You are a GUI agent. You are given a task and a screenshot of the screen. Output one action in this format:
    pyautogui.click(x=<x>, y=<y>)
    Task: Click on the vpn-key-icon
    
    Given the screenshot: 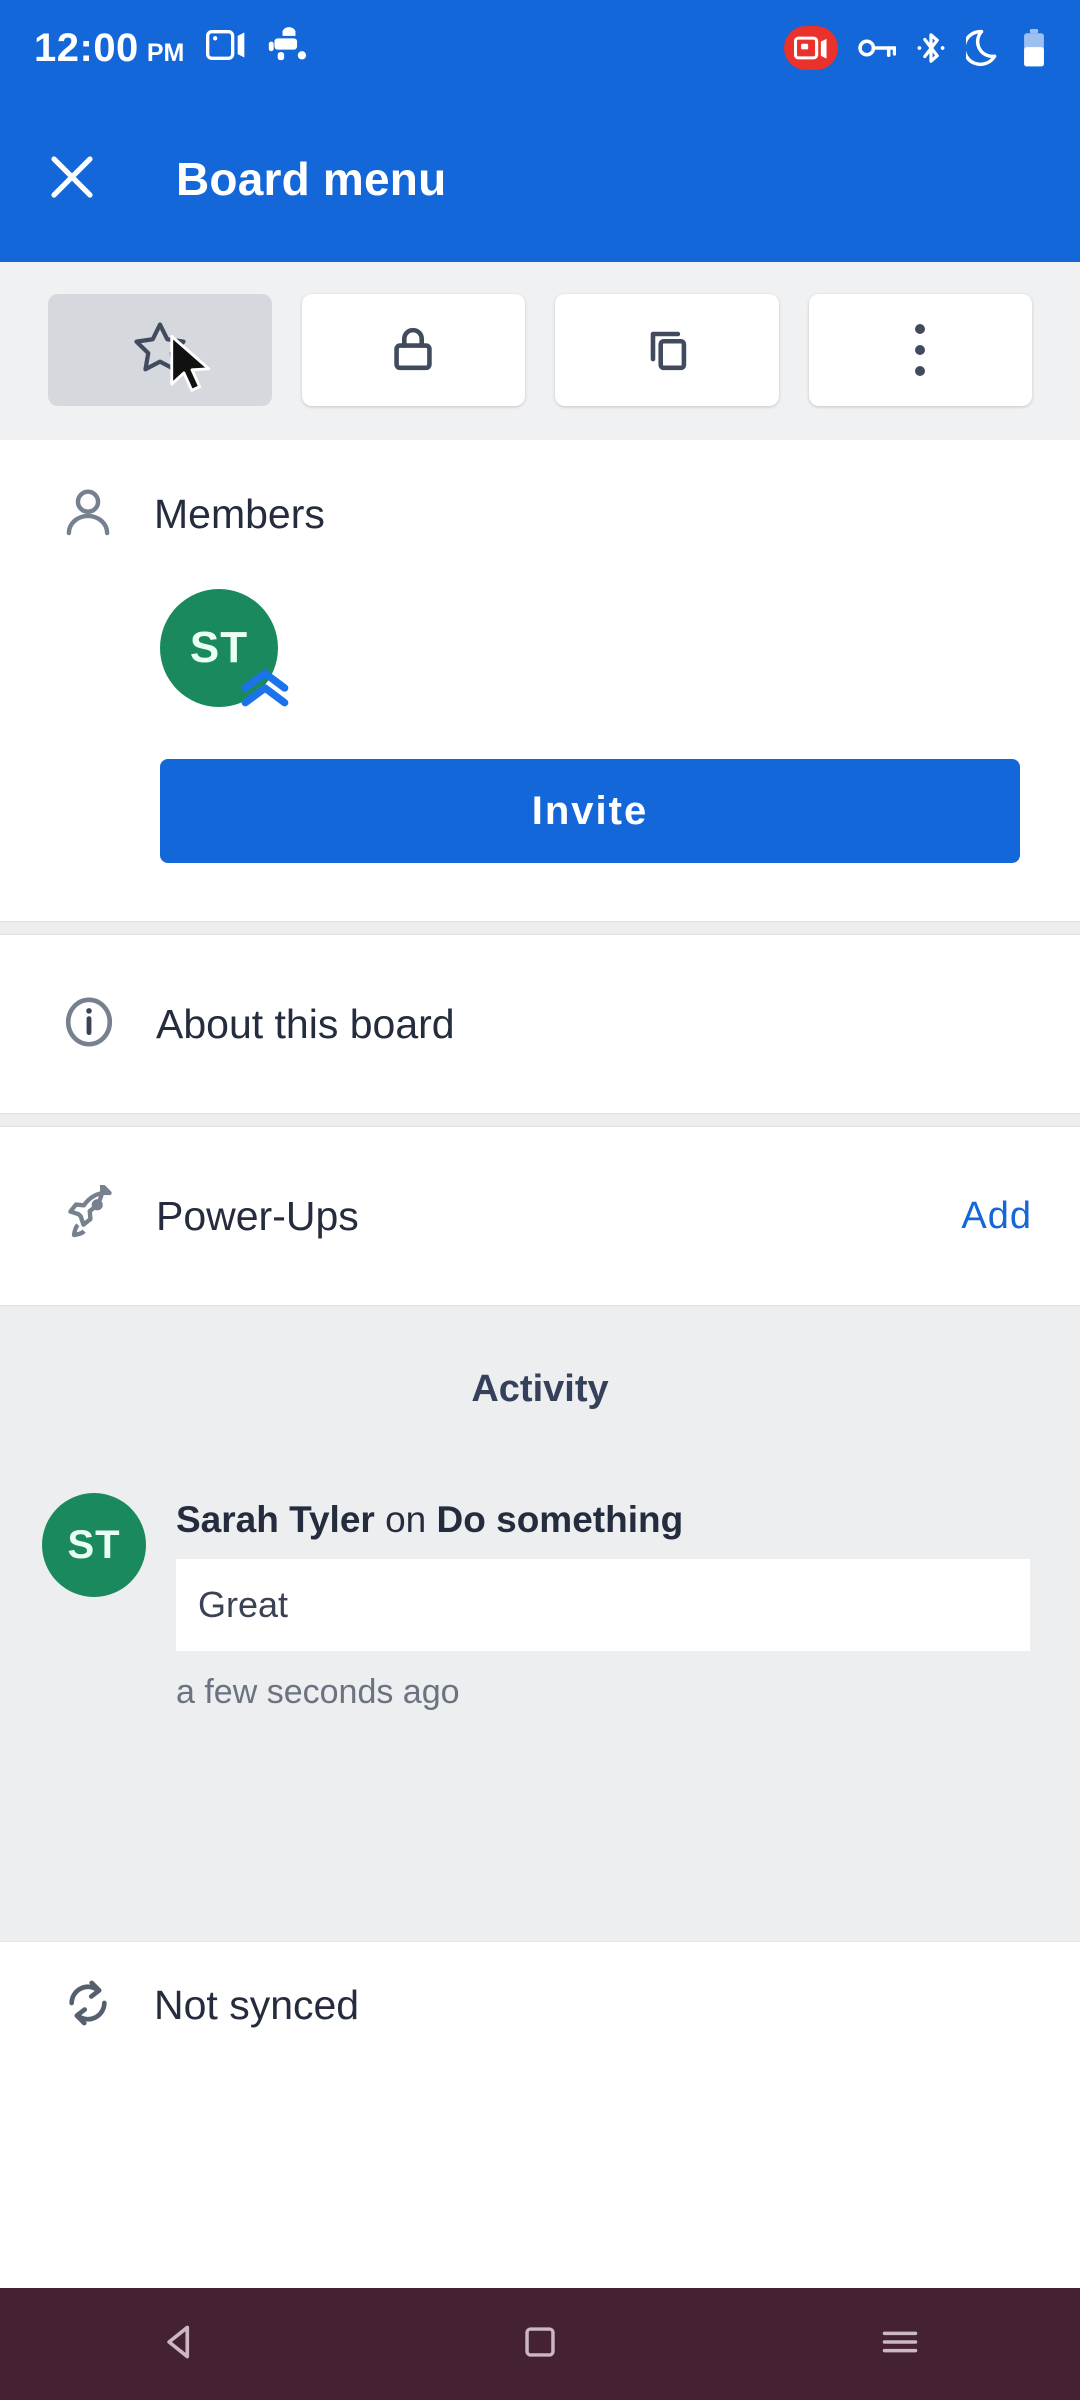 What is the action you would take?
    pyautogui.click(x=877, y=48)
    